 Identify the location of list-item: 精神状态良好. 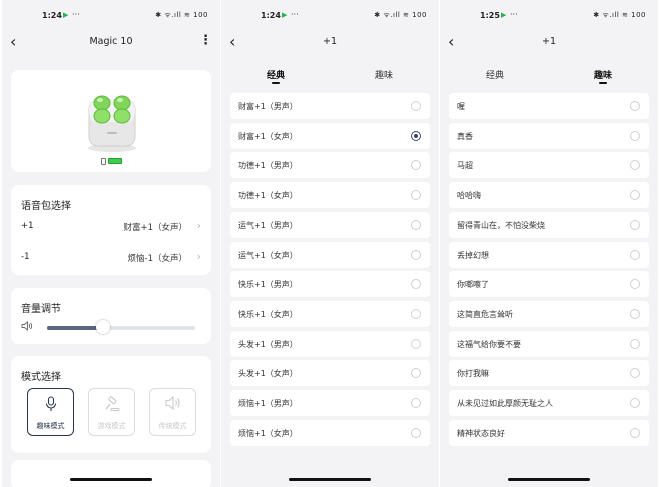
(549, 432).